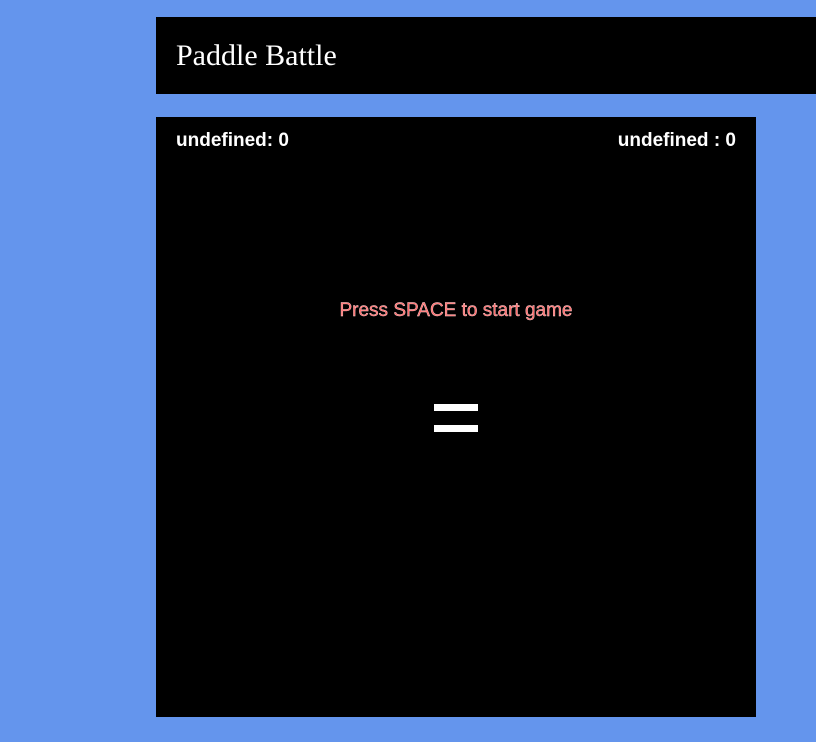 This screenshot has width=816, height=742. What do you see at coordinates (456, 428) in the screenshot?
I see `right-paddle` at bounding box center [456, 428].